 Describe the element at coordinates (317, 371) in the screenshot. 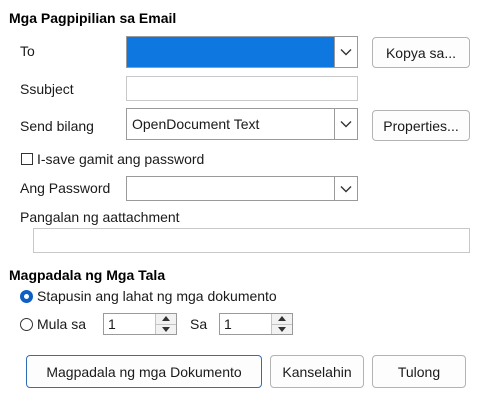

I see `cancel-button: Kanselahin` at that location.